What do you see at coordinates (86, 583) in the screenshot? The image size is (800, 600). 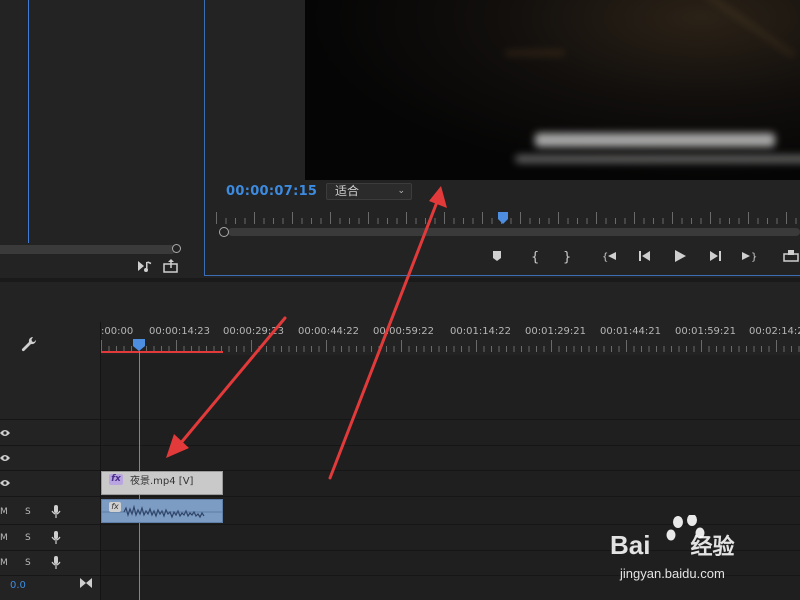 I see `bowtie-icon` at bounding box center [86, 583].